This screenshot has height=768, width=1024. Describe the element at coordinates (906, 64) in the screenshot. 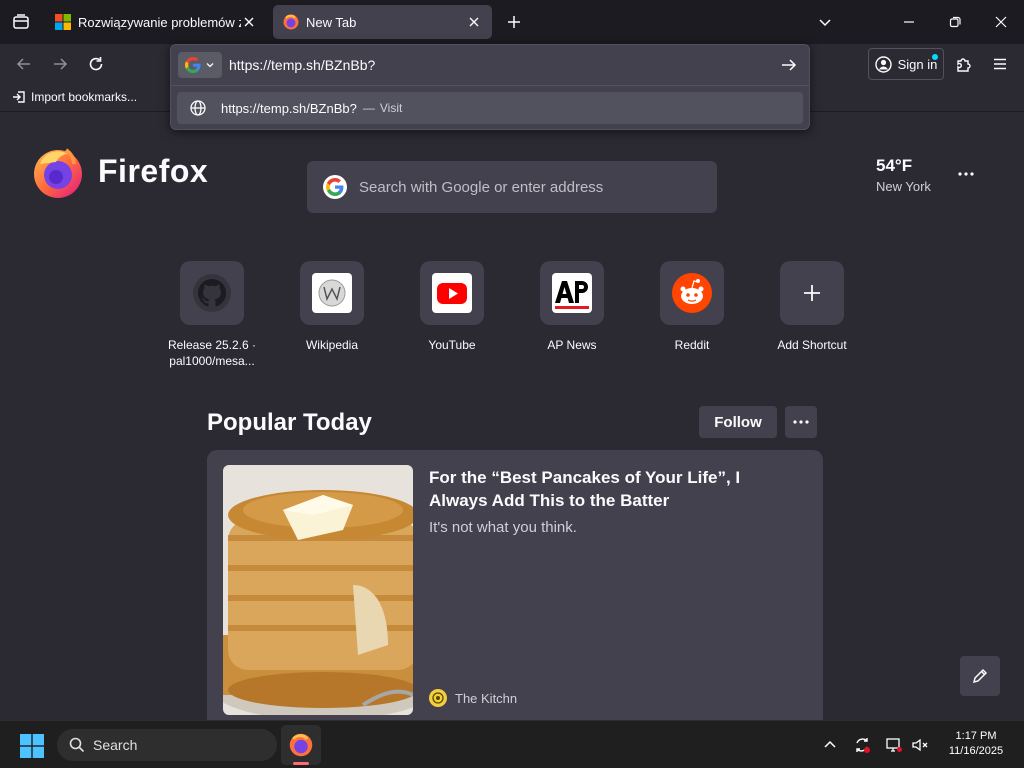

I see `sign-in-button: Sign in` at that location.